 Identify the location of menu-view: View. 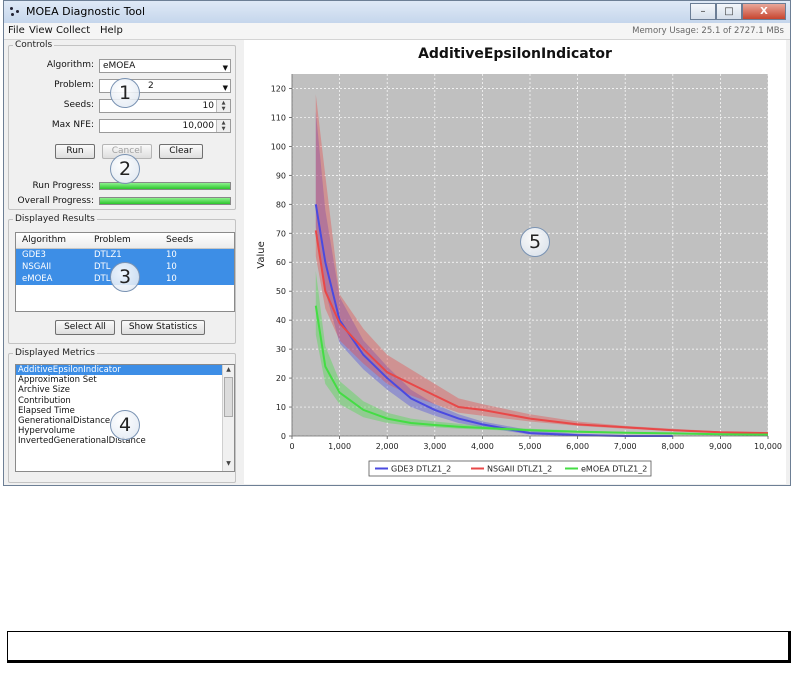
(41, 30).